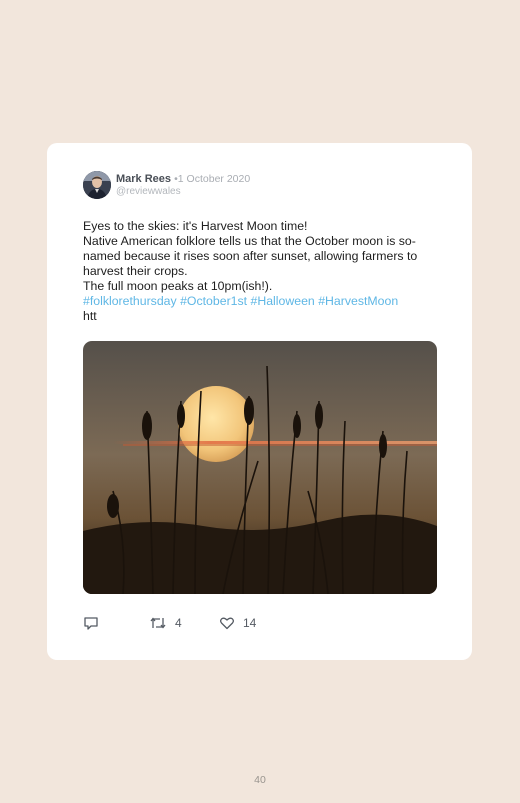 The width and height of the screenshot is (520, 803). I want to click on avatar, so click(97, 185).